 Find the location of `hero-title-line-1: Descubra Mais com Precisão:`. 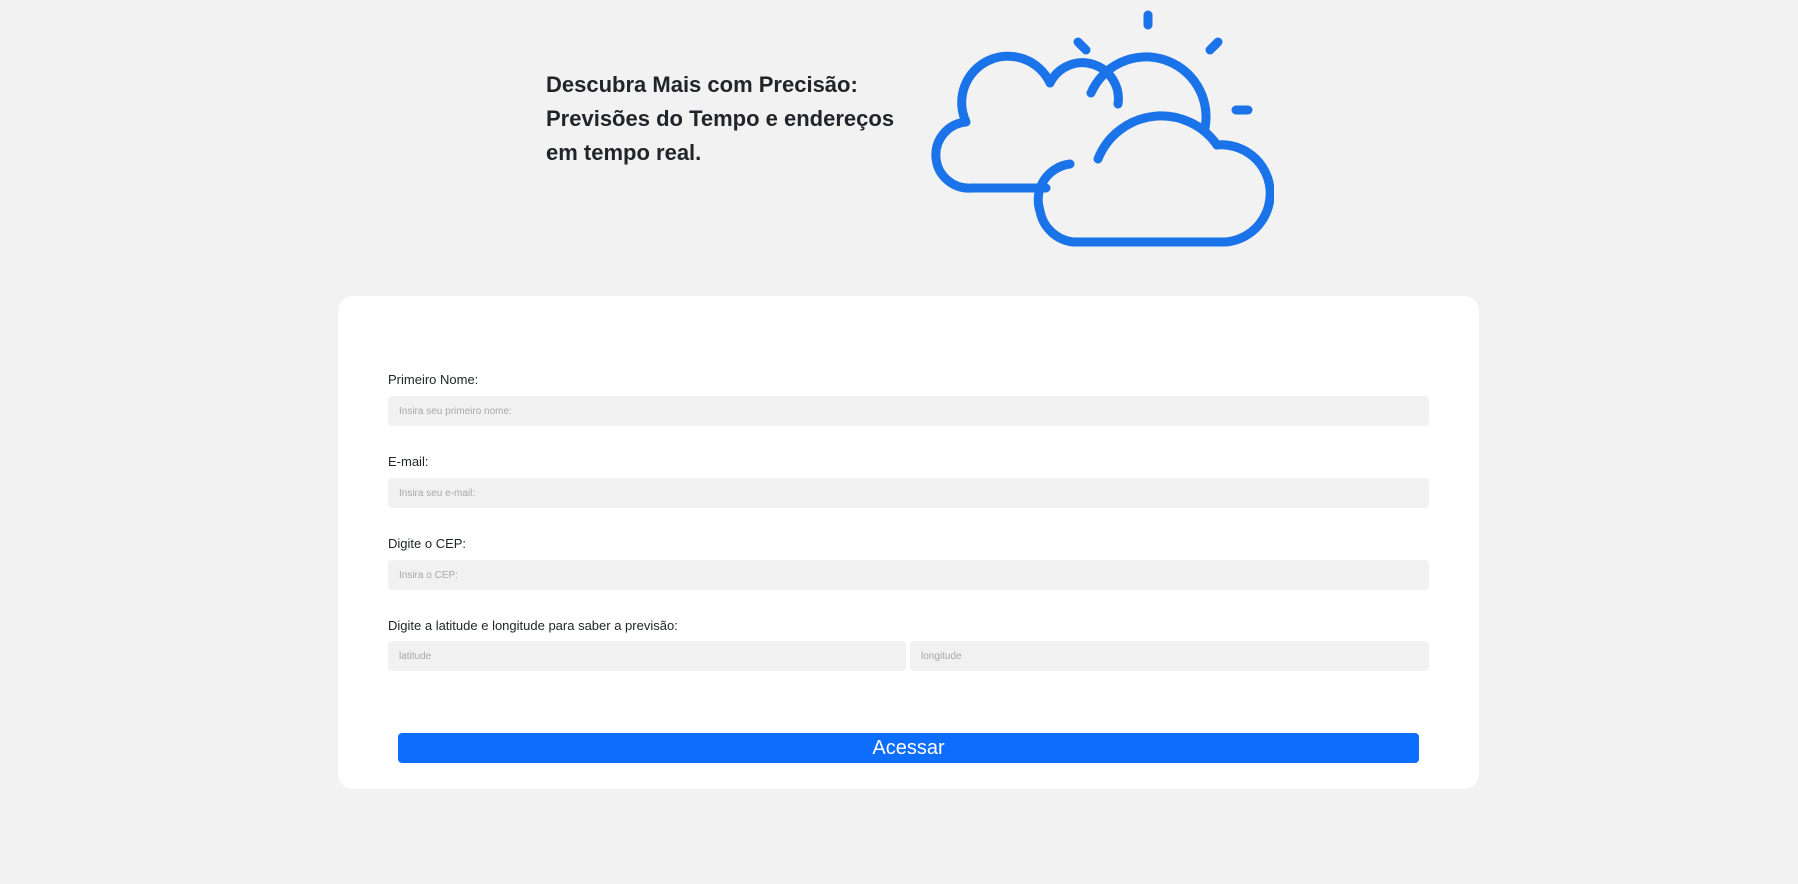

hero-title-line-1: Descubra Mais com Precisão: is located at coordinates (702, 84).